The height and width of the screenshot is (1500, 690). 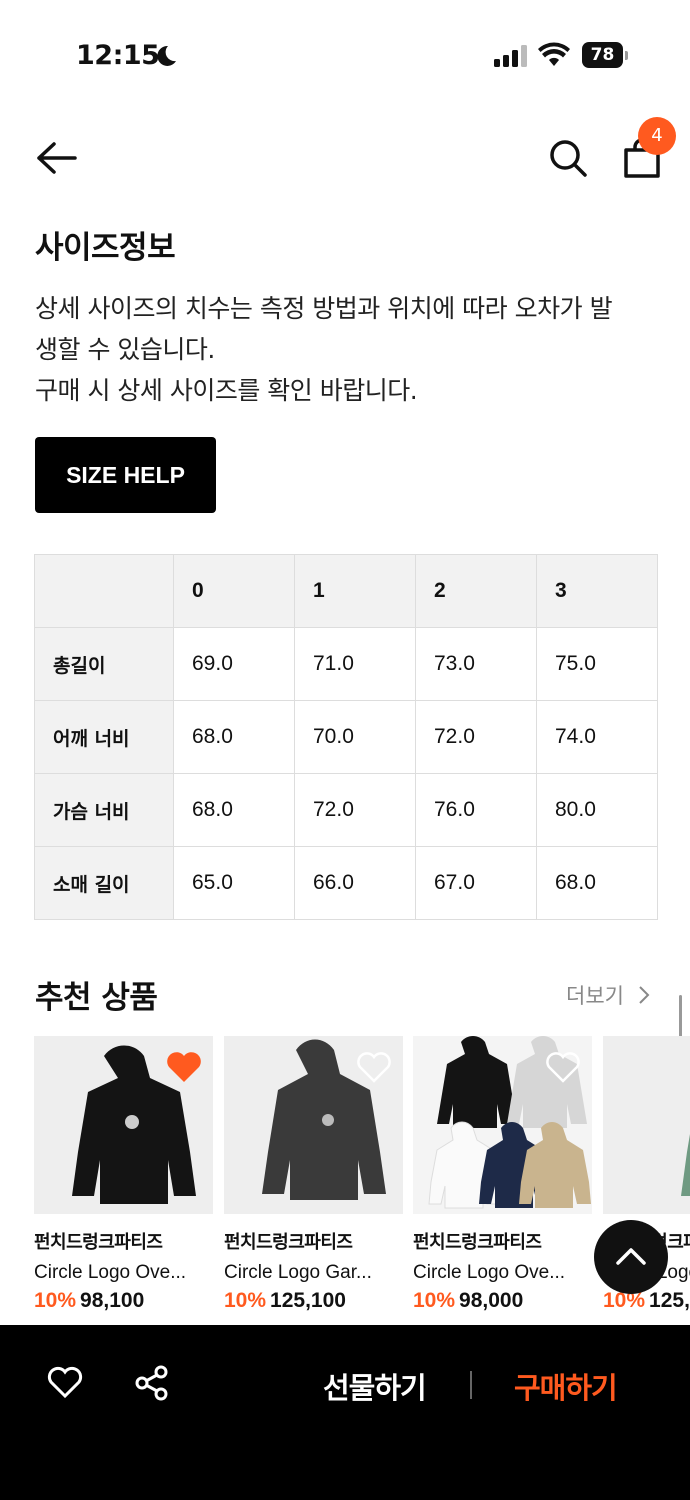 What do you see at coordinates (285, 1300) in the screenshot?
I see `product-price: 10%125,100` at bounding box center [285, 1300].